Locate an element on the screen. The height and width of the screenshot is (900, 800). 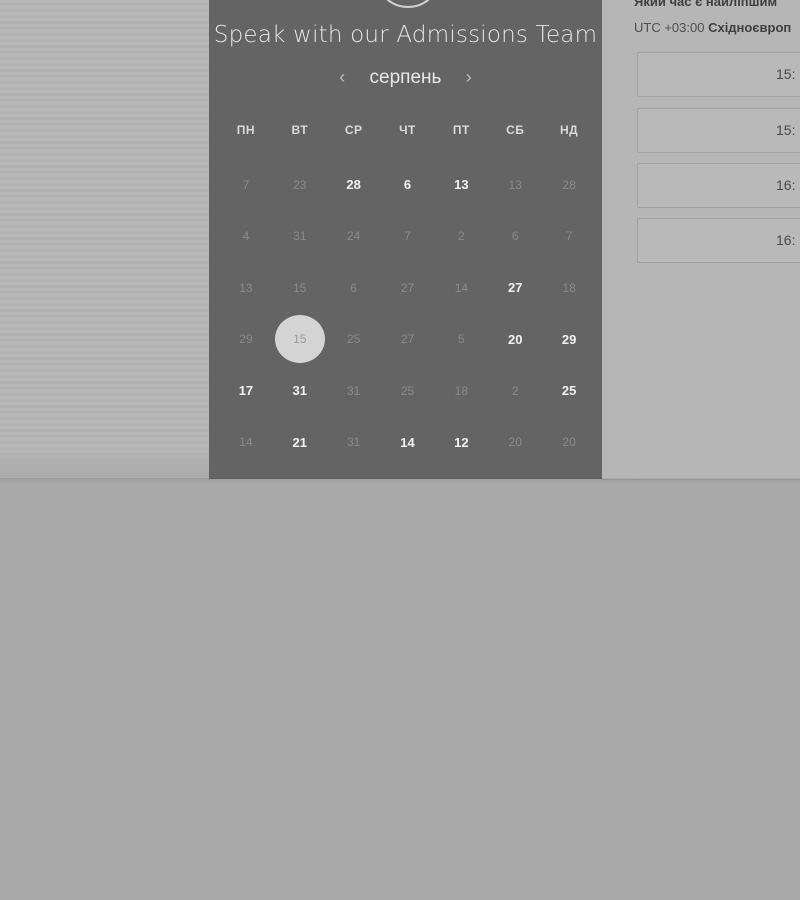
timezone-label: UTC +03:00 Східноєвроп is located at coordinates (712, 27).